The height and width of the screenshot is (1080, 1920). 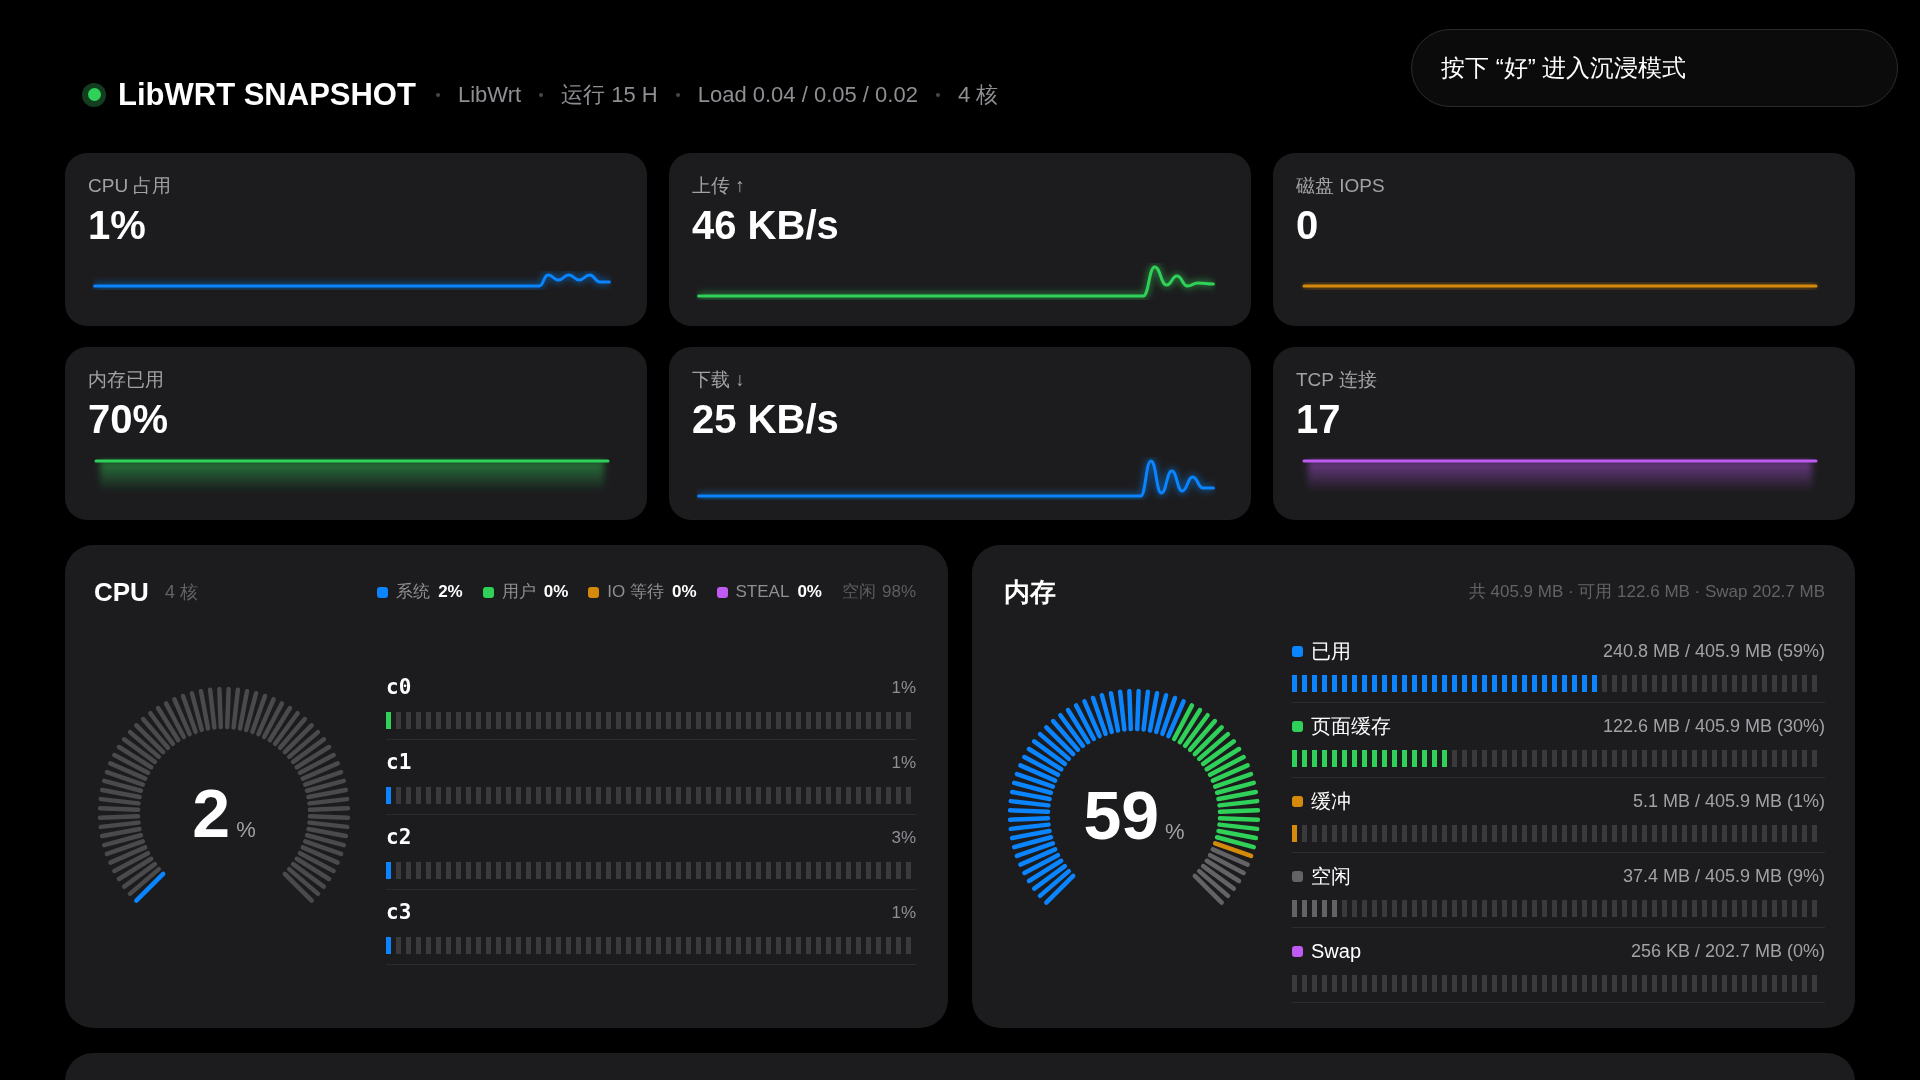 I want to click on stat-value: 25 KB/s, so click(x=766, y=419).